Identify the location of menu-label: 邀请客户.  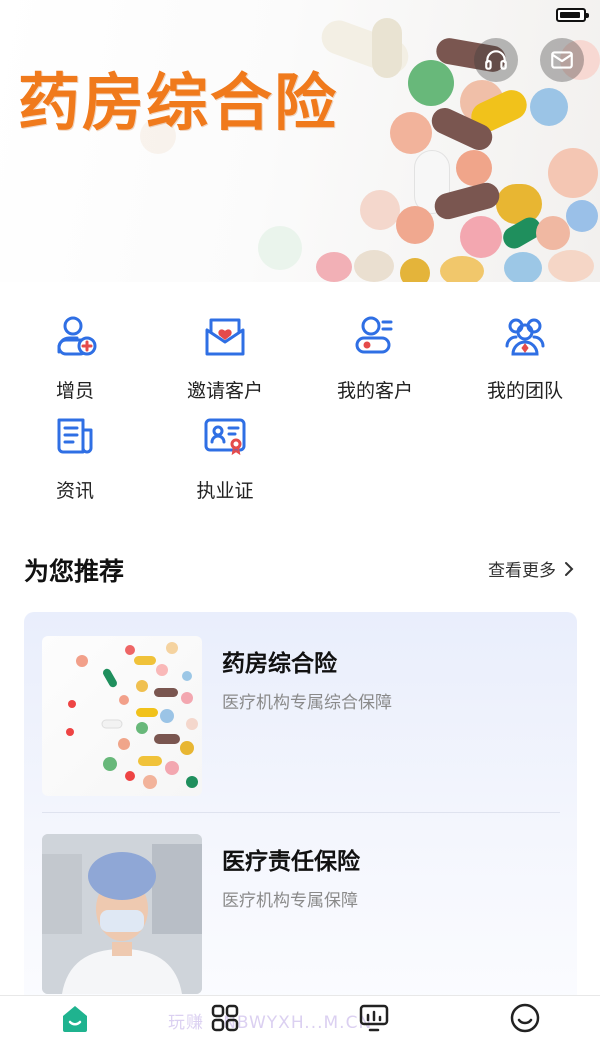
(224, 391).